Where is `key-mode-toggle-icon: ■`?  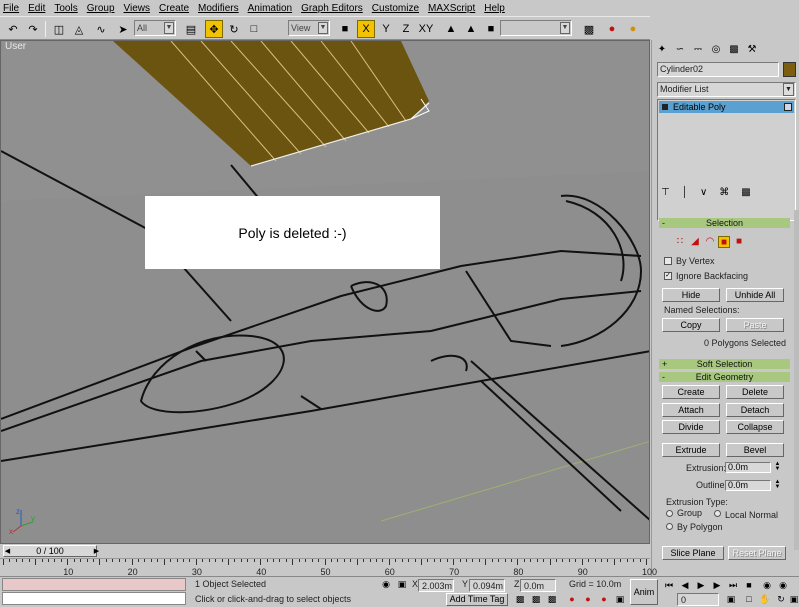 key-mode-toggle-icon: ■ is located at coordinates (749, 585).